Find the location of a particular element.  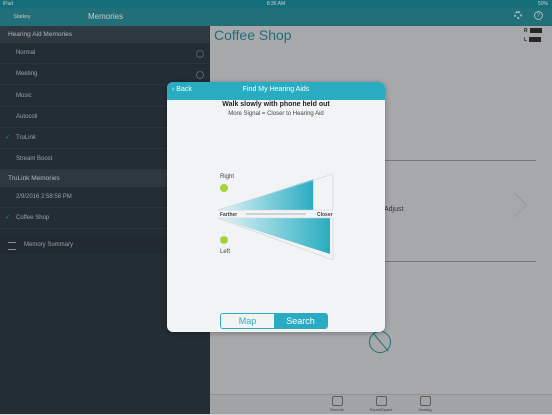

bluetooth-right-icon is located at coordinates (224, 188).